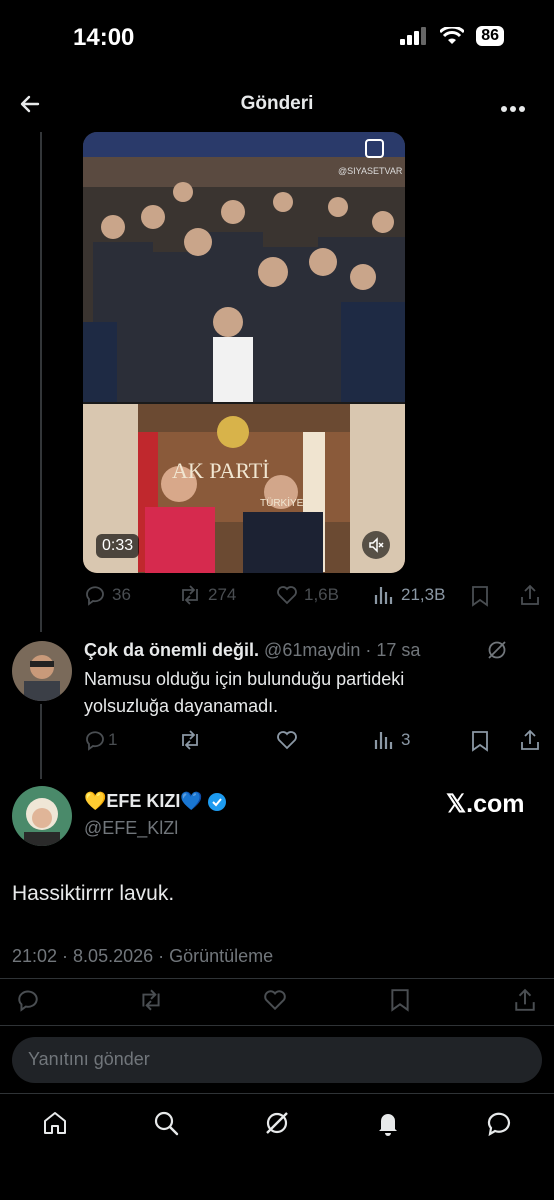  I want to click on speaker-muted-icon, so click(376, 545).